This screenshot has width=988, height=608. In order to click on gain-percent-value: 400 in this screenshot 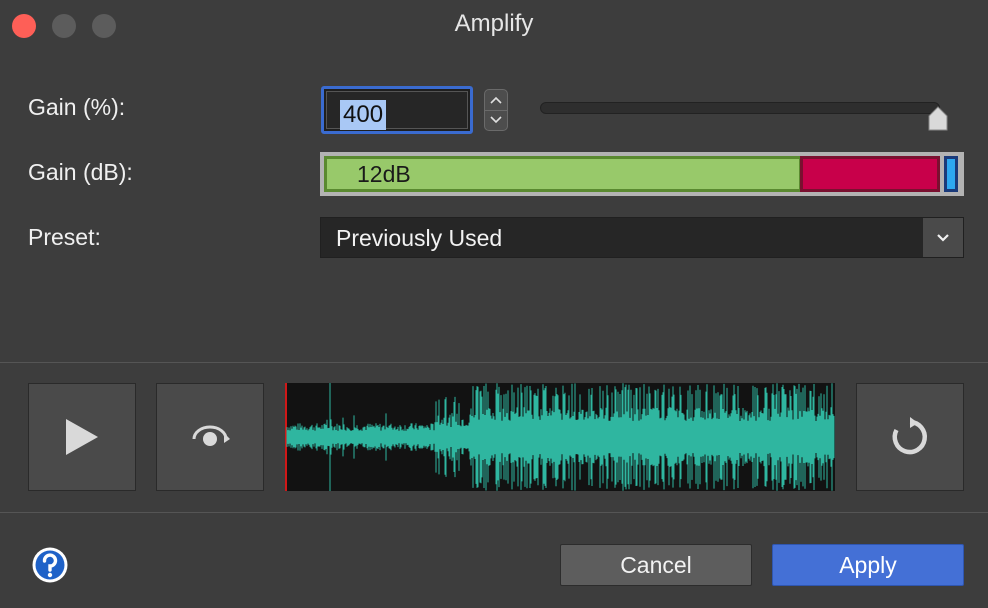, I will do `click(363, 115)`.